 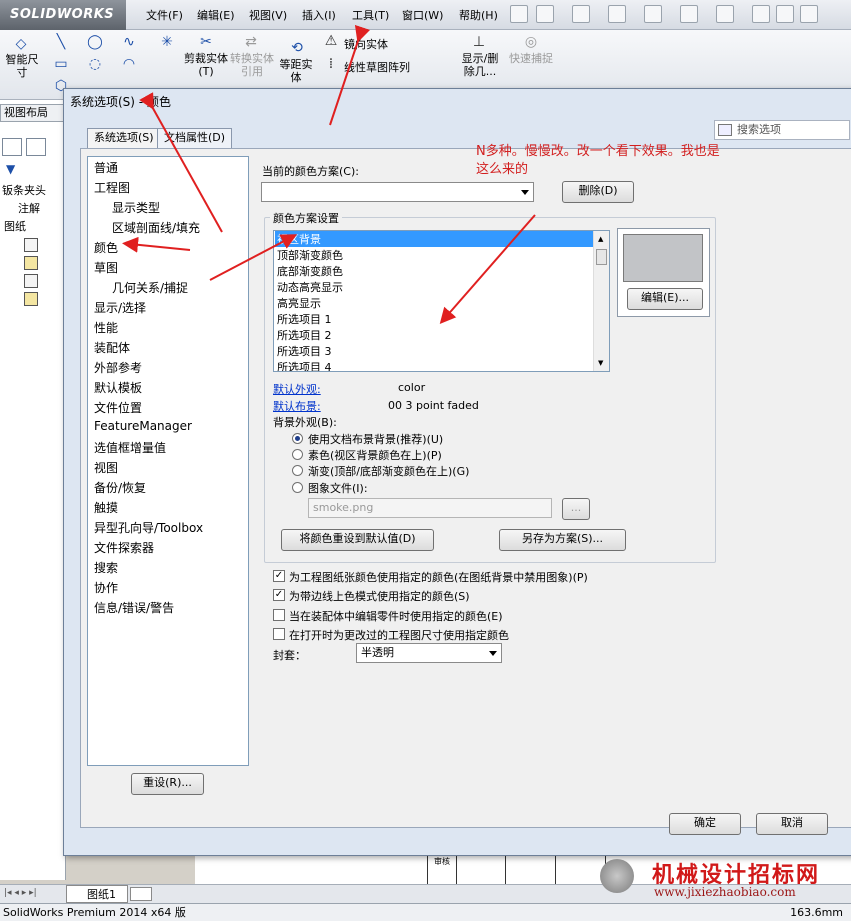 What do you see at coordinates (782, 130) in the screenshot?
I see `search-options-input: 搜索选项` at bounding box center [782, 130].